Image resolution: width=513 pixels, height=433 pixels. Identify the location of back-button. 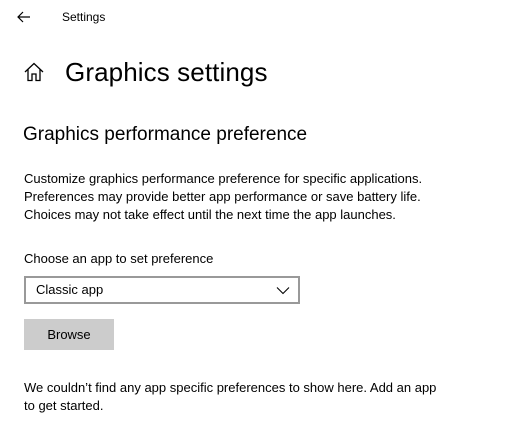
(24, 17).